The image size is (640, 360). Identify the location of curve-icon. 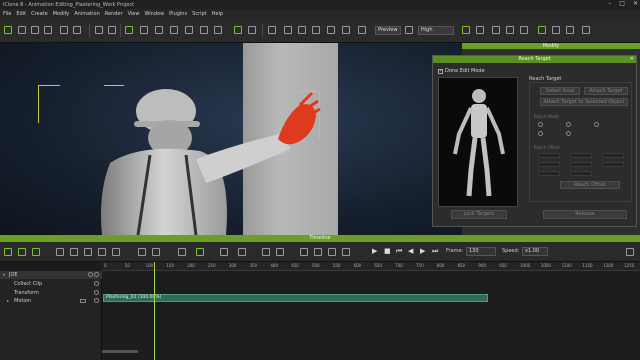
(524, 30).